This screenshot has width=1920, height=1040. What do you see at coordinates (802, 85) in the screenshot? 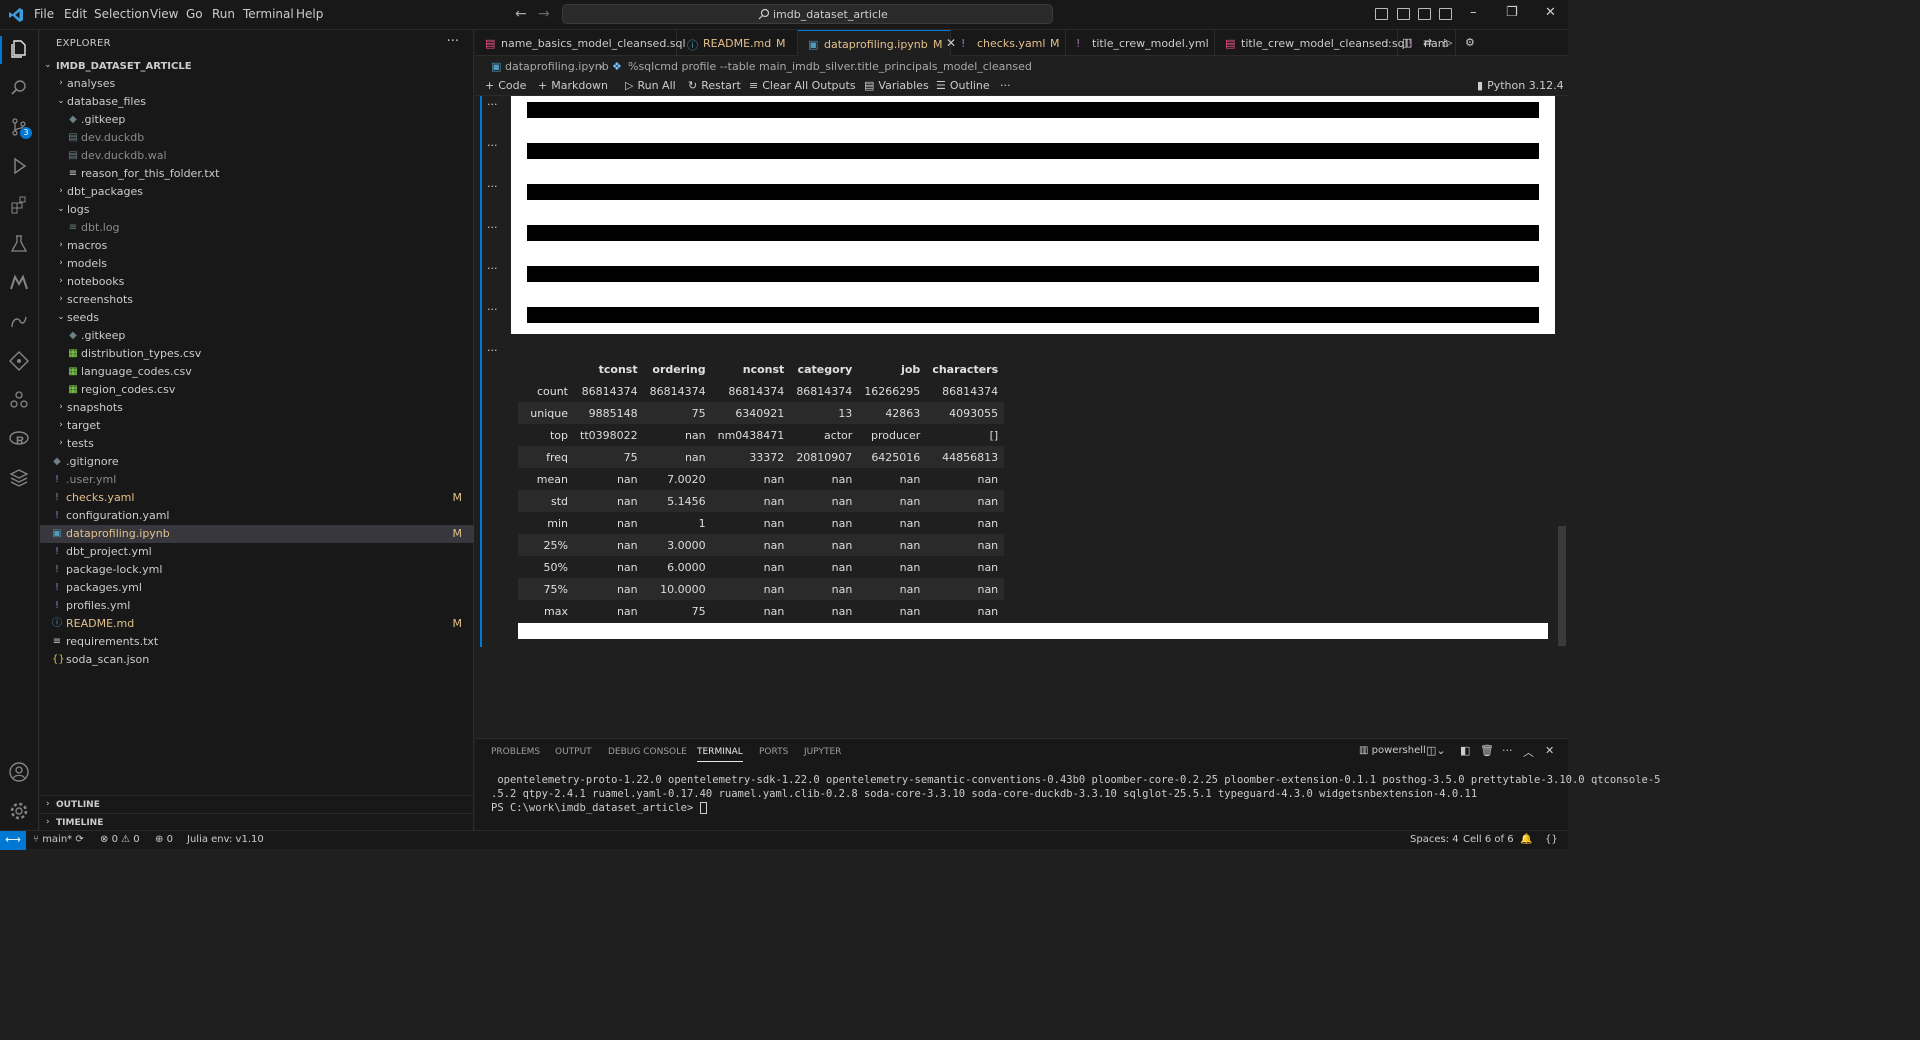
I see `clear-all-outputs-button: ≡ Clear All Outputs` at bounding box center [802, 85].